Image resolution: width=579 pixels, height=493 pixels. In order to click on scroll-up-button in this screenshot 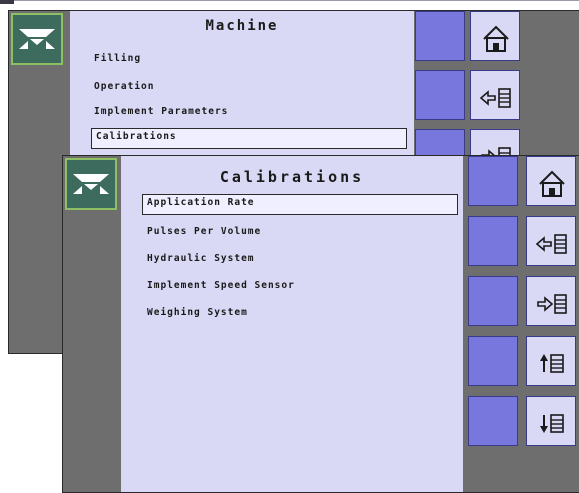, I will do `click(551, 361)`.